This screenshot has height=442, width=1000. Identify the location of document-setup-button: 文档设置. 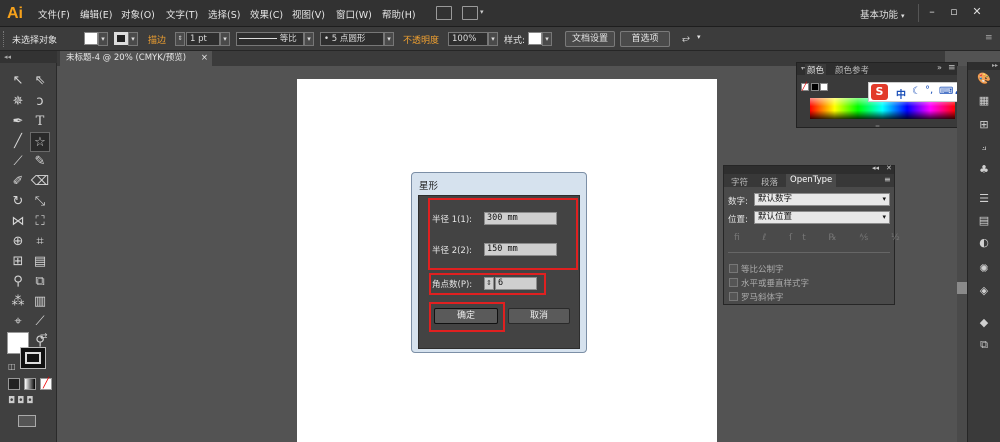
(590, 39).